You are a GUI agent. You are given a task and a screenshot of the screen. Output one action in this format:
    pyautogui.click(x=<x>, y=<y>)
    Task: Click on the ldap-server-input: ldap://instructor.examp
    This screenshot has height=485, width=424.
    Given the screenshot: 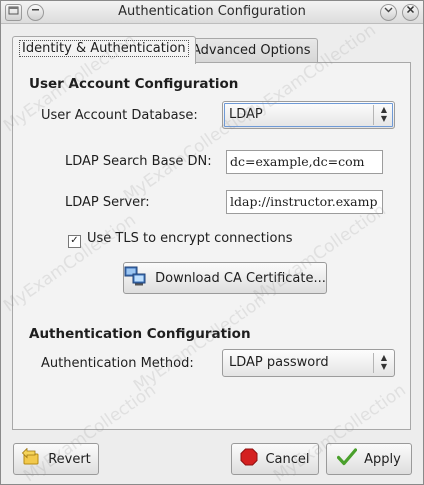 What is the action you would take?
    pyautogui.click(x=304, y=202)
    